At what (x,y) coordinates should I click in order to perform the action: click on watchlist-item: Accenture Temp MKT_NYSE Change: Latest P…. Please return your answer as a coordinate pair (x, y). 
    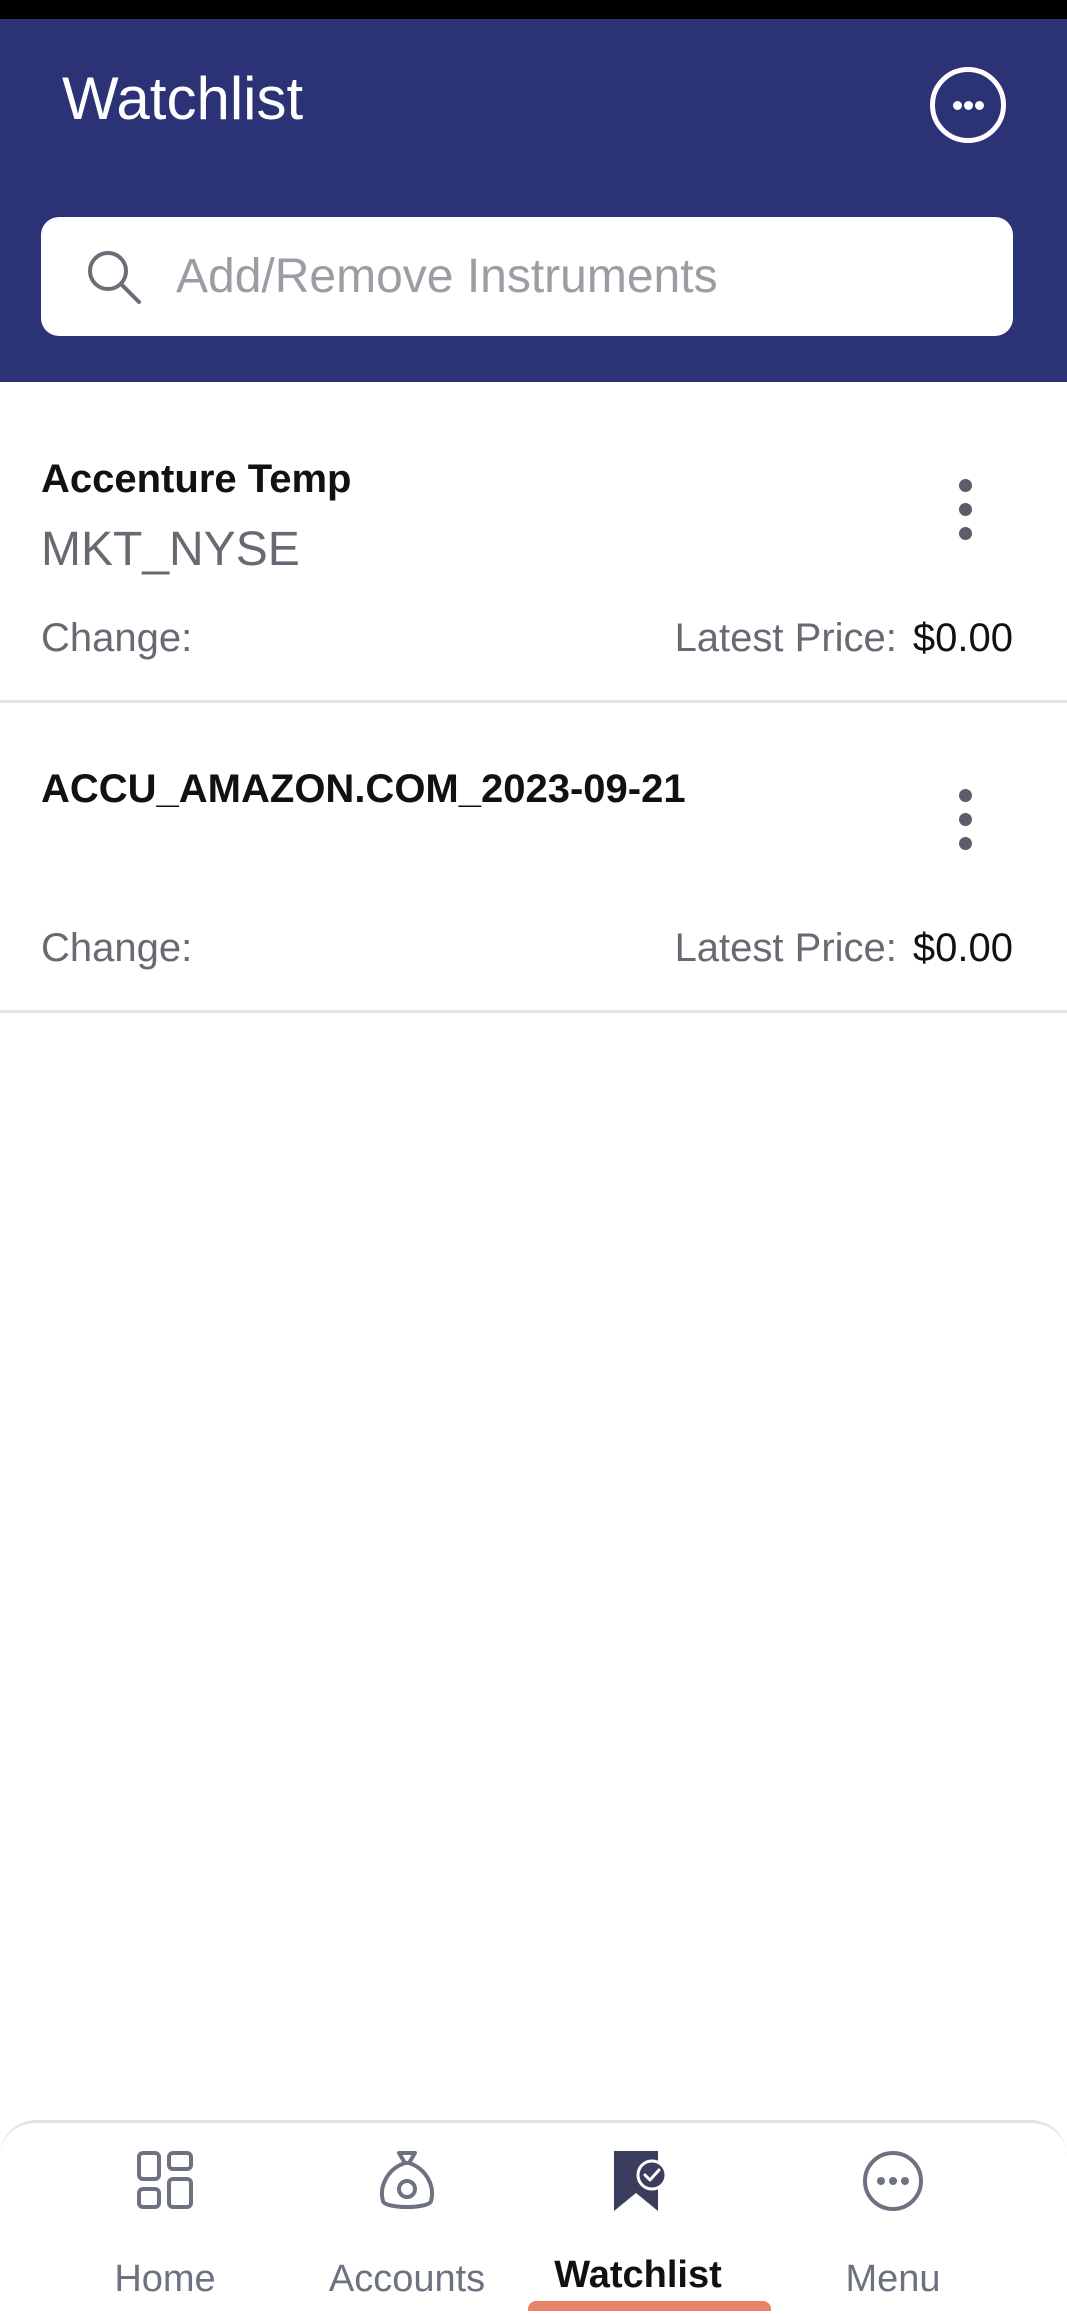
    Looking at the image, I should click on (533, 549).